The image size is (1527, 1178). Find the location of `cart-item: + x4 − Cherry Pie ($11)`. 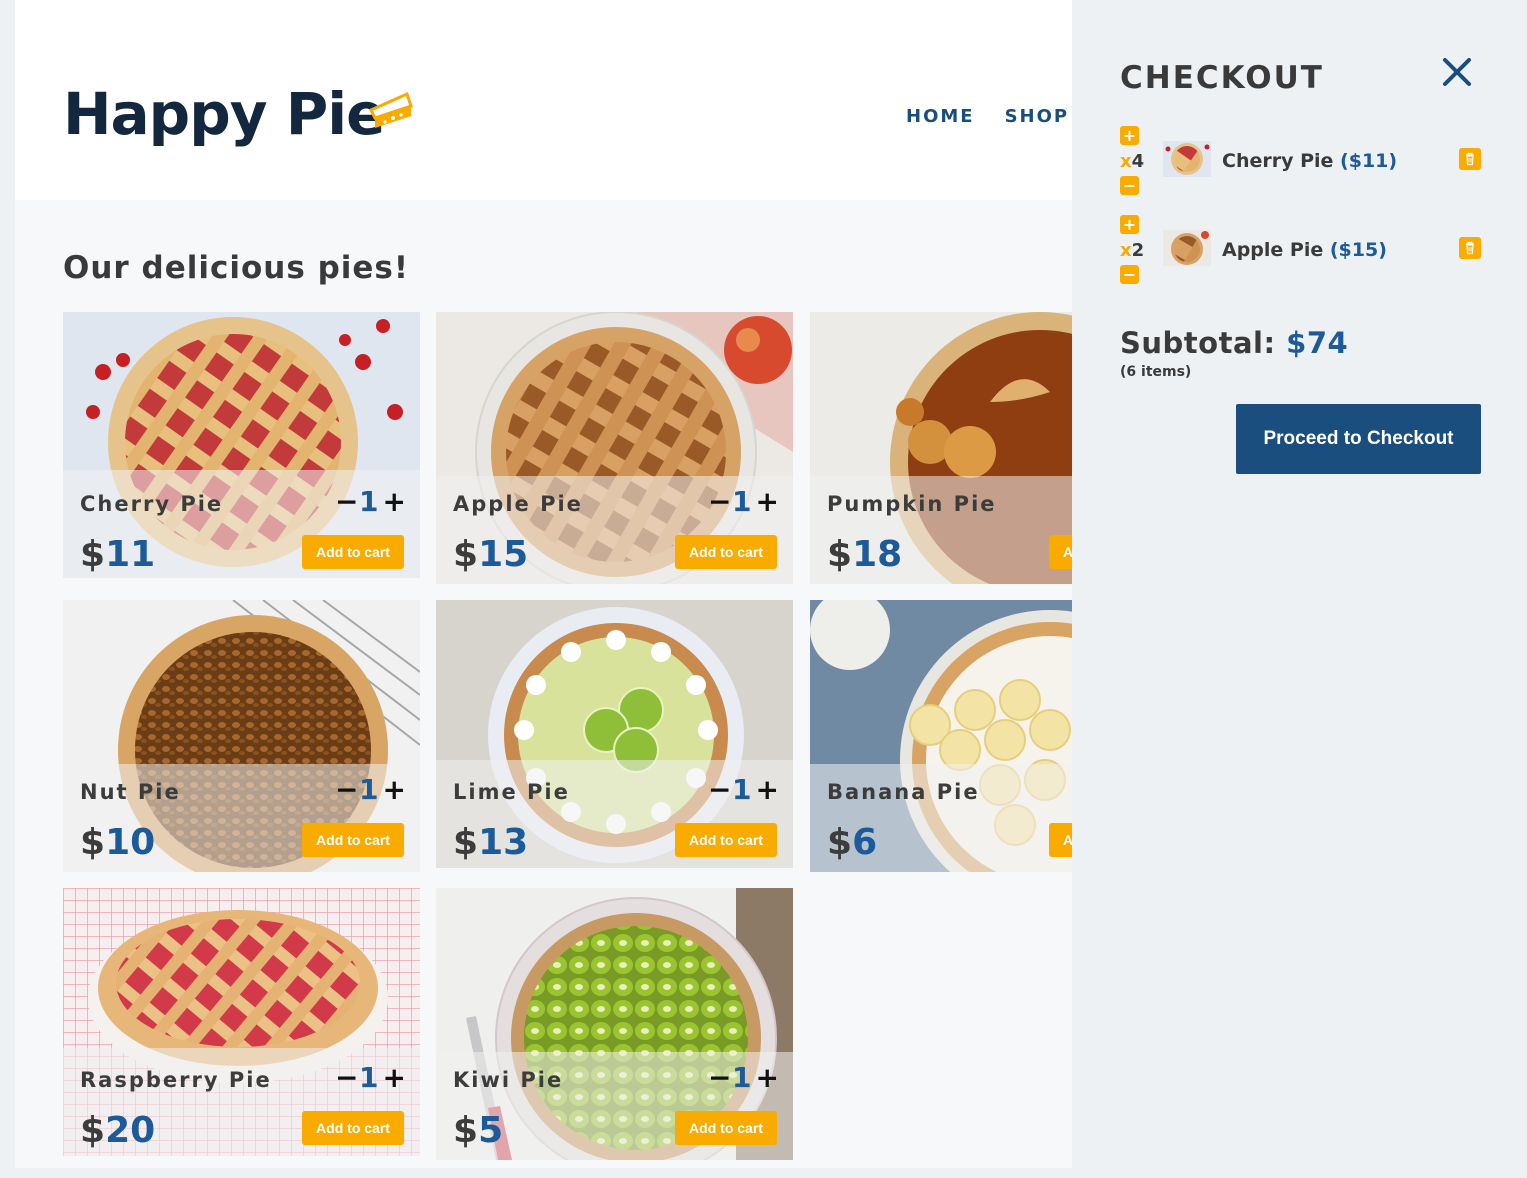

cart-item: + x4 − Cherry Pie ($11) is located at coordinates (1302, 160).